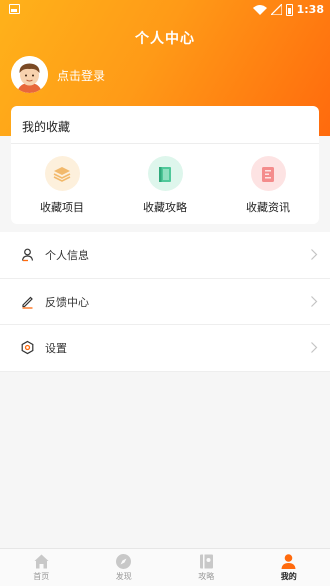 This screenshot has height=586, width=330. I want to click on user-icon, so click(27, 255).